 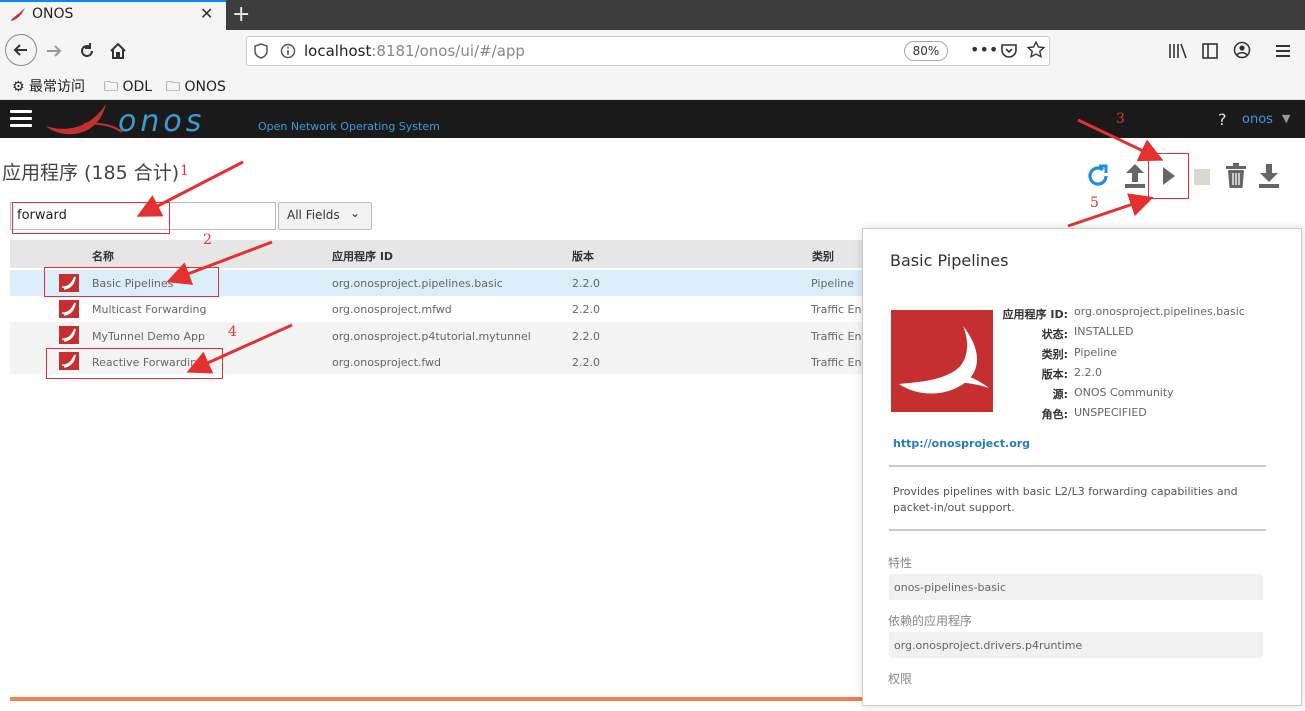 I want to click on app-id: org.onosproject.fwd, so click(x=387, y=362).